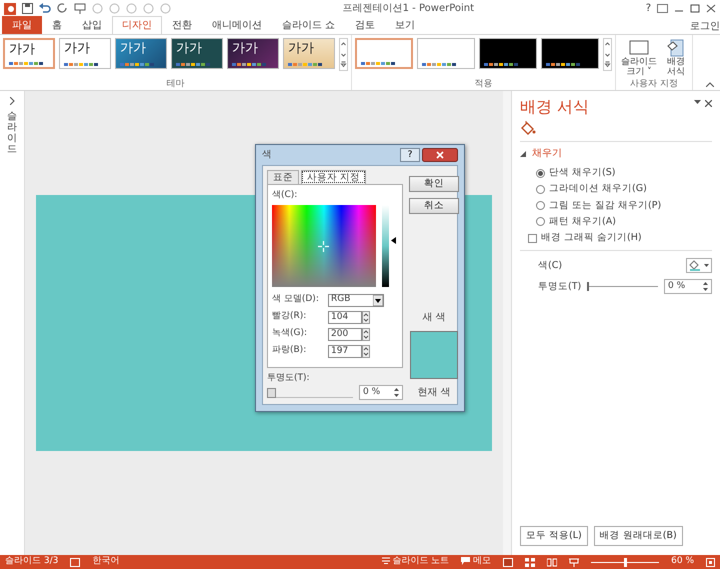 Image resolution: width=720 pixels, height=569 pixels. I want to click on fill-option: 그림 또는 질감 채우기(P), so click(616, 206).